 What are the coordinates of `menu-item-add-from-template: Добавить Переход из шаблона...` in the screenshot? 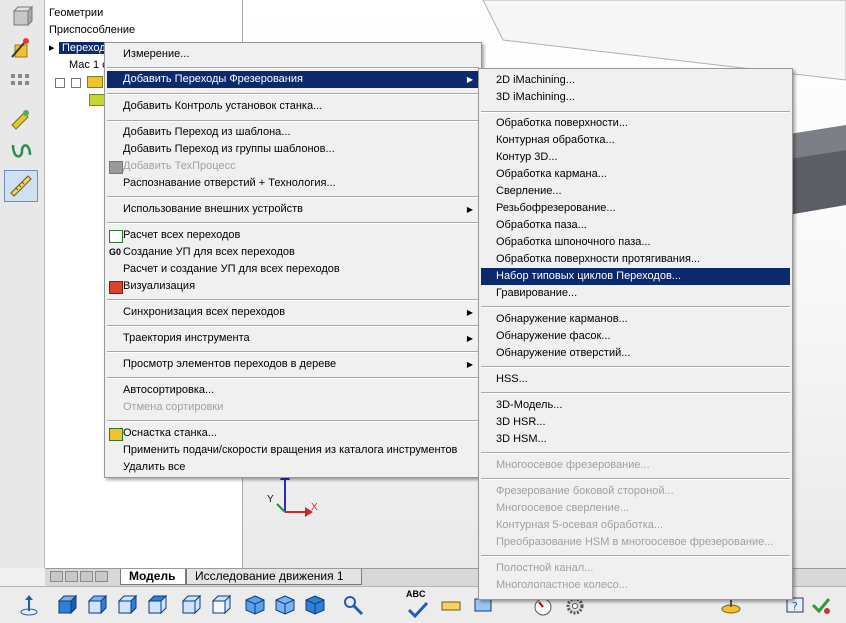 It's located at (293, 132).